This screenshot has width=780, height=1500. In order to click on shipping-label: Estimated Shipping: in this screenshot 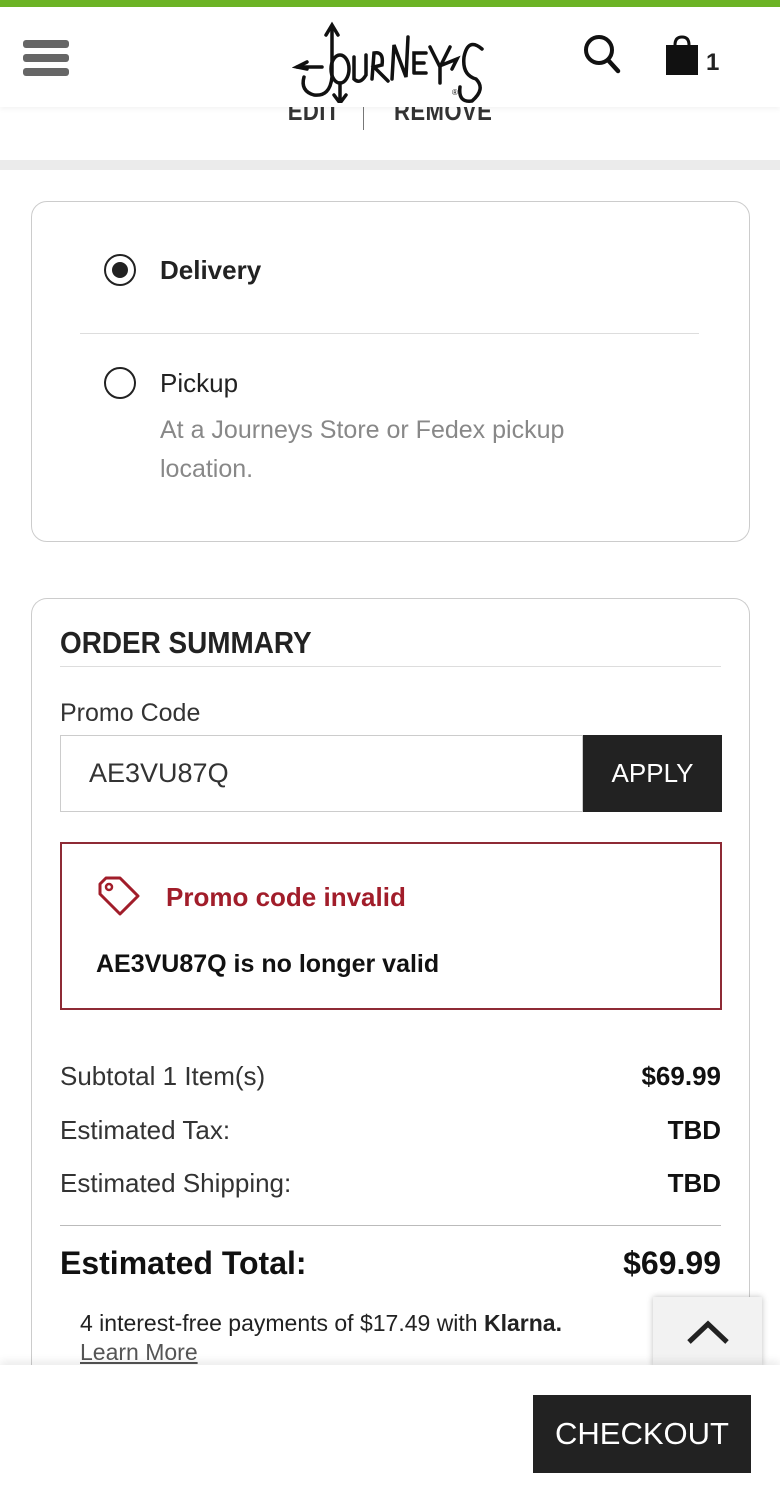, I will do `click(176, 1183)`.